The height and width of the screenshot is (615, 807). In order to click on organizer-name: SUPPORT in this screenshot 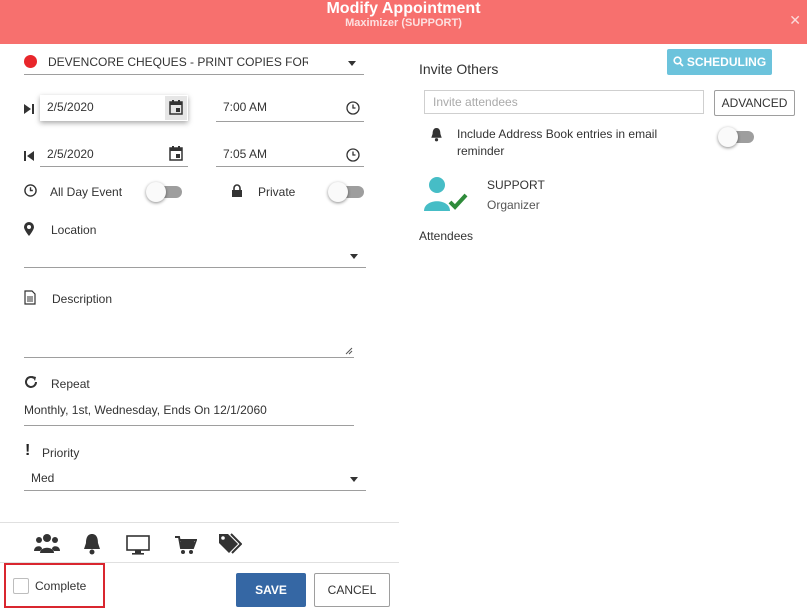, I will do `click(516, 185)`.